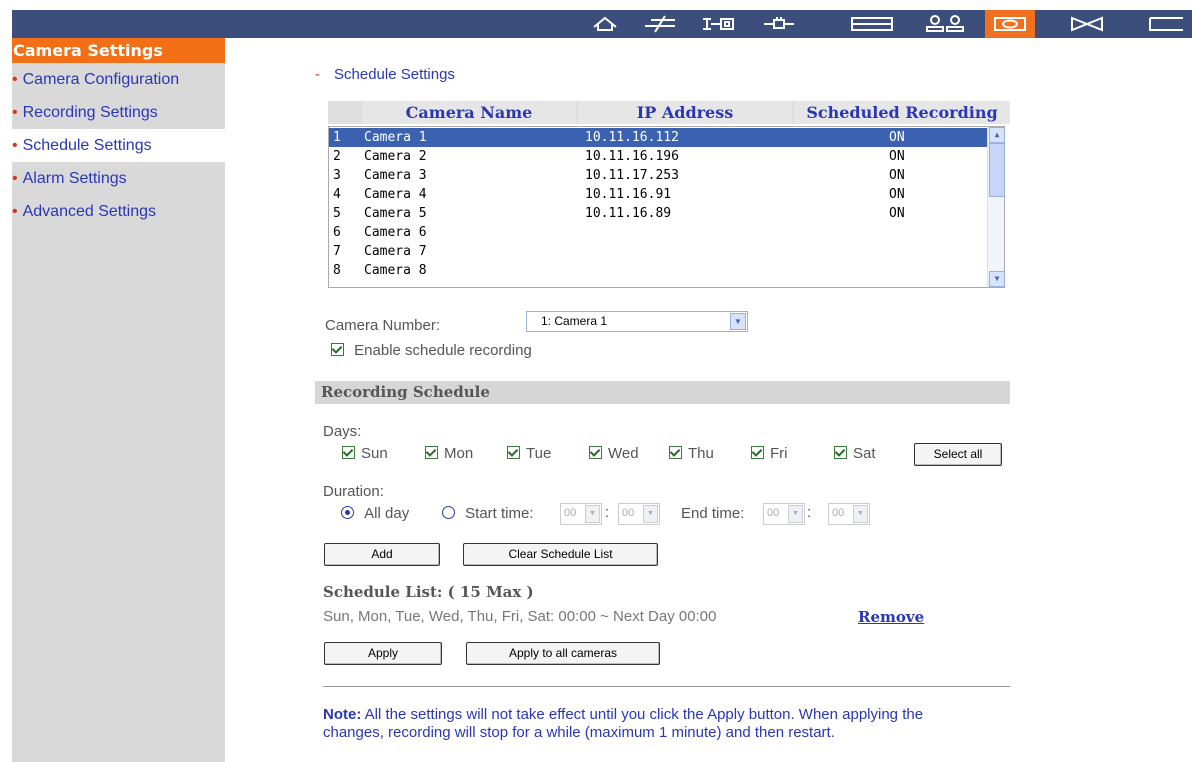 Image resolution: width=1192 pixels, height=762 pixels. Describe the element at coordinates (614, 453) in the screenshot. I see `day-wed: Wed` at that location.